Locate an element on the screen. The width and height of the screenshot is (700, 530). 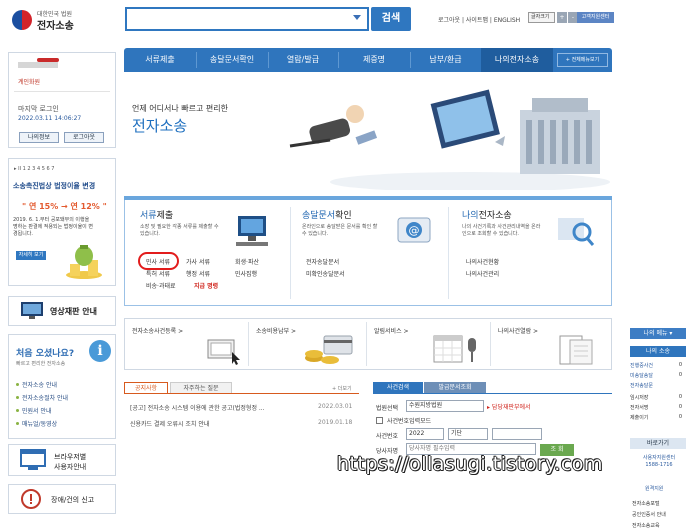
my-title-b: 전자소송 is located at coordinates (495, 216).